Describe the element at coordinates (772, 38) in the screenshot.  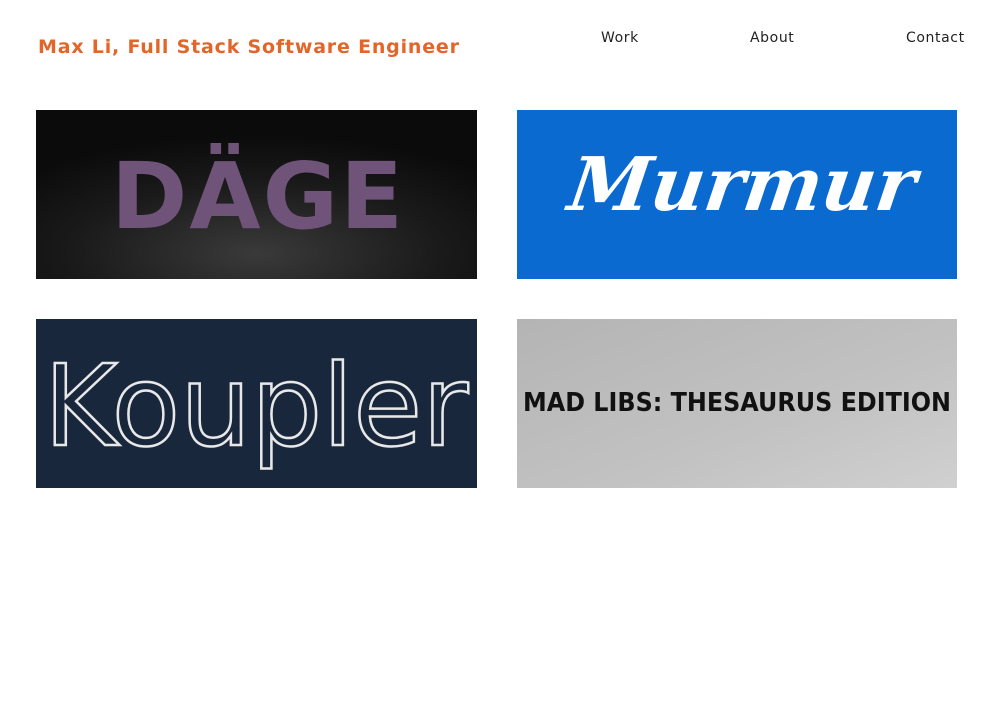
I see `nav-link-about: About` at that location.